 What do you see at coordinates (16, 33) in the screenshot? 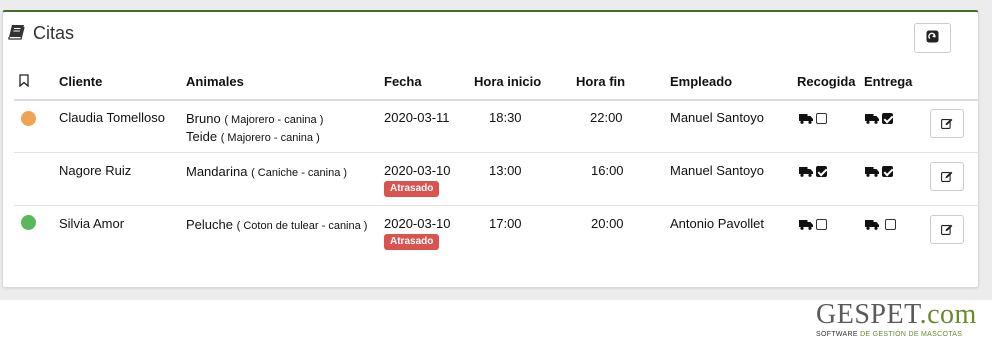
I see `book-icon` at bounding box center [16, 33].